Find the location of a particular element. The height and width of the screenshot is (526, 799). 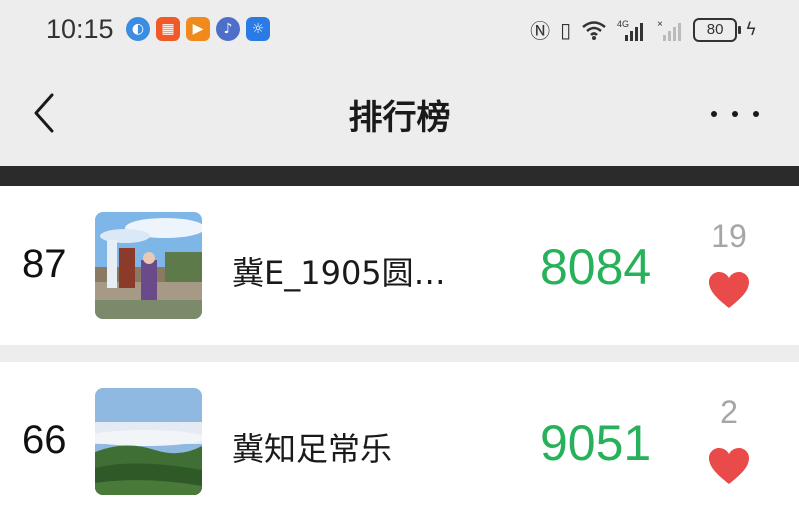

more-icon is located at coordinates (714, 114).